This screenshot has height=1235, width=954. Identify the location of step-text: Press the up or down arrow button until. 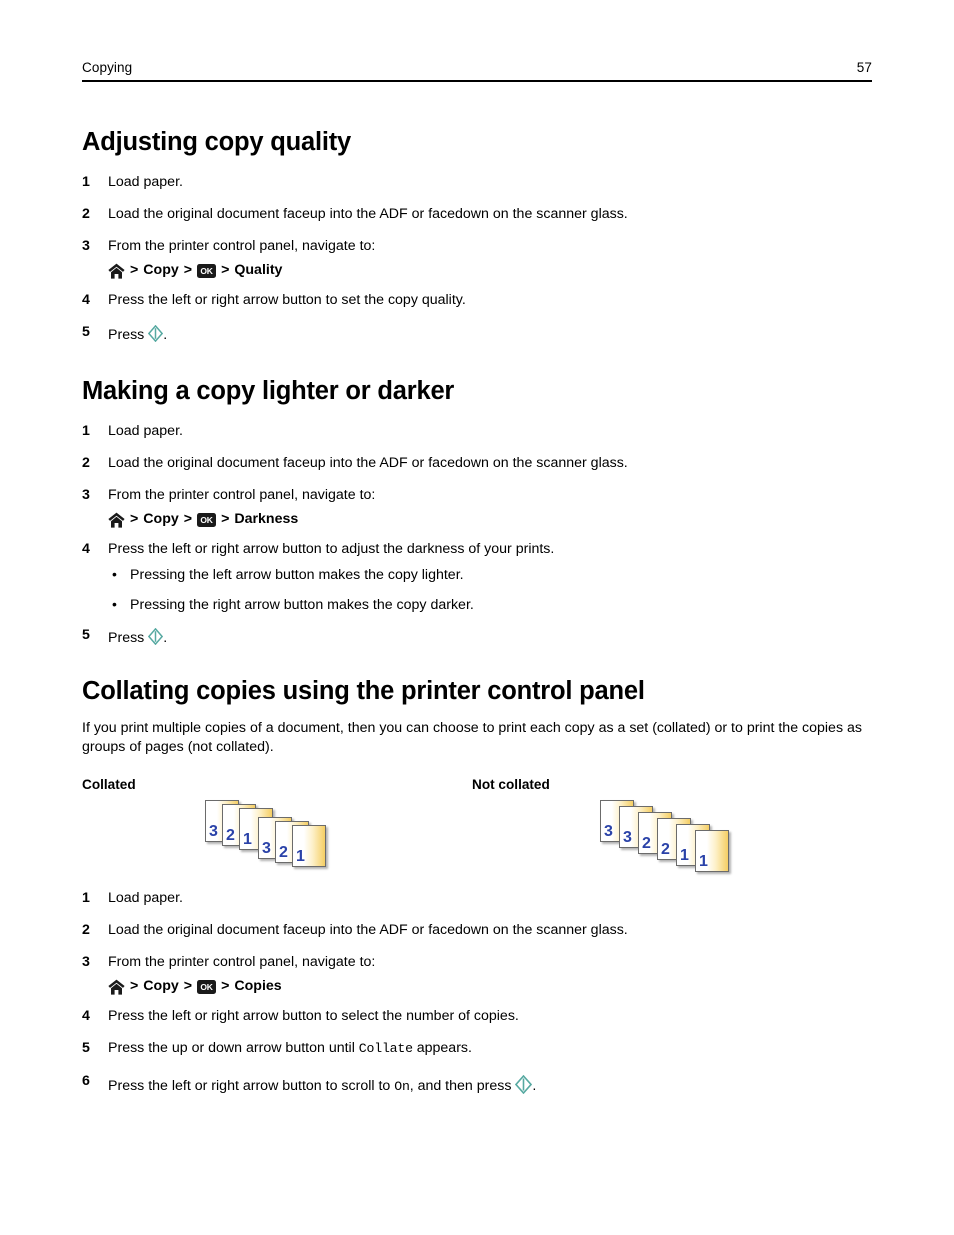
(231, 1048).